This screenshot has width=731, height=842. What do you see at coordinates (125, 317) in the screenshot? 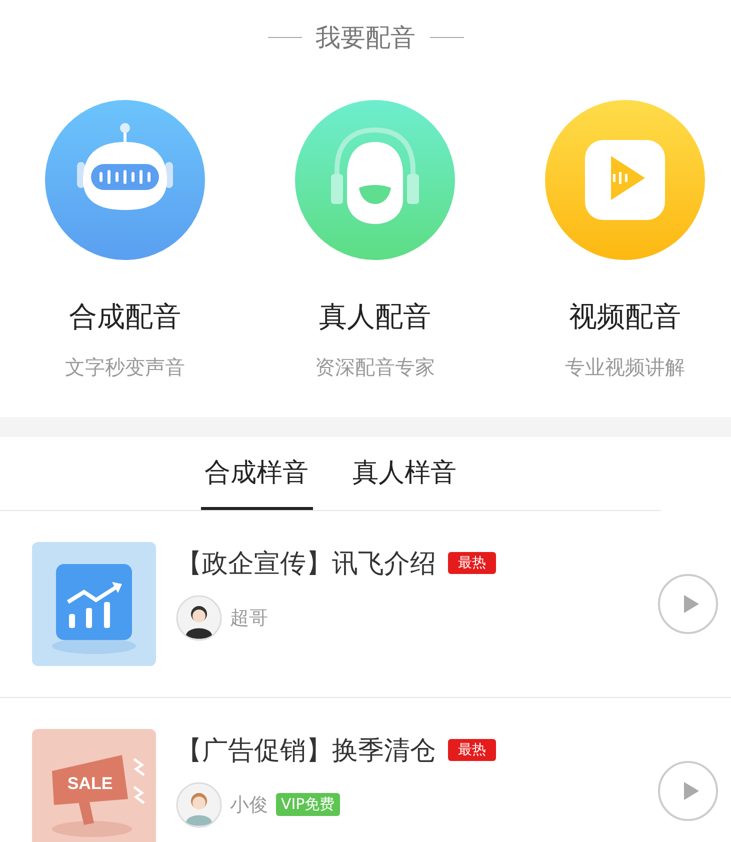
I see `service-title: 合成配音` at bounding box center [125, 317].